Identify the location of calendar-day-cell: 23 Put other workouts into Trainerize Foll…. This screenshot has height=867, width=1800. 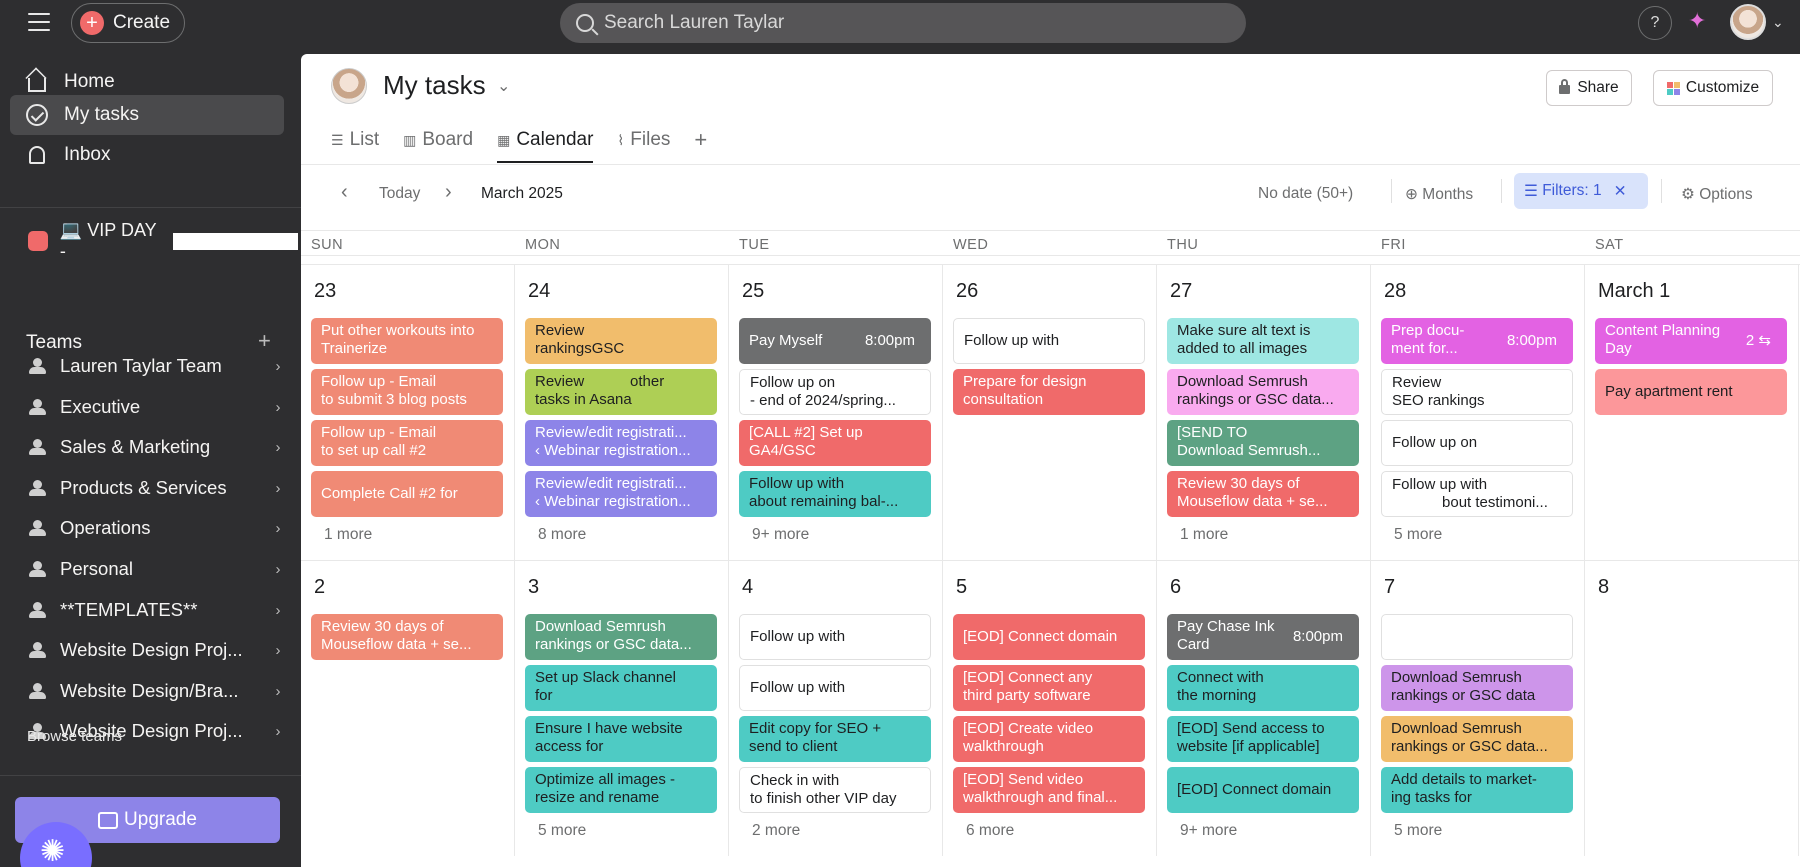
(408, 412).